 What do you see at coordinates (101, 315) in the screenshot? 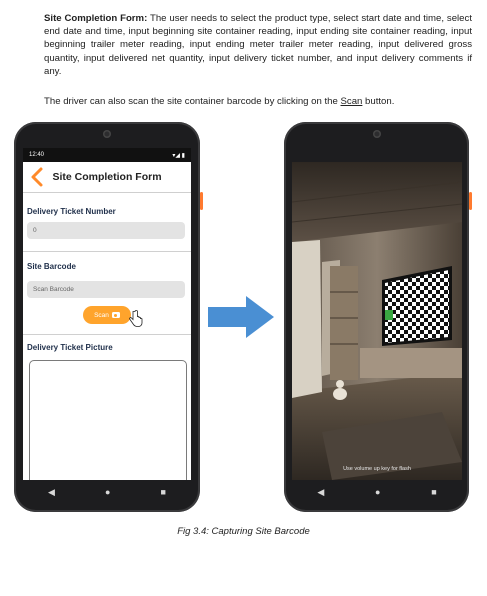
I see `scan-button-label: Scan` at bounding box center [101, 315].